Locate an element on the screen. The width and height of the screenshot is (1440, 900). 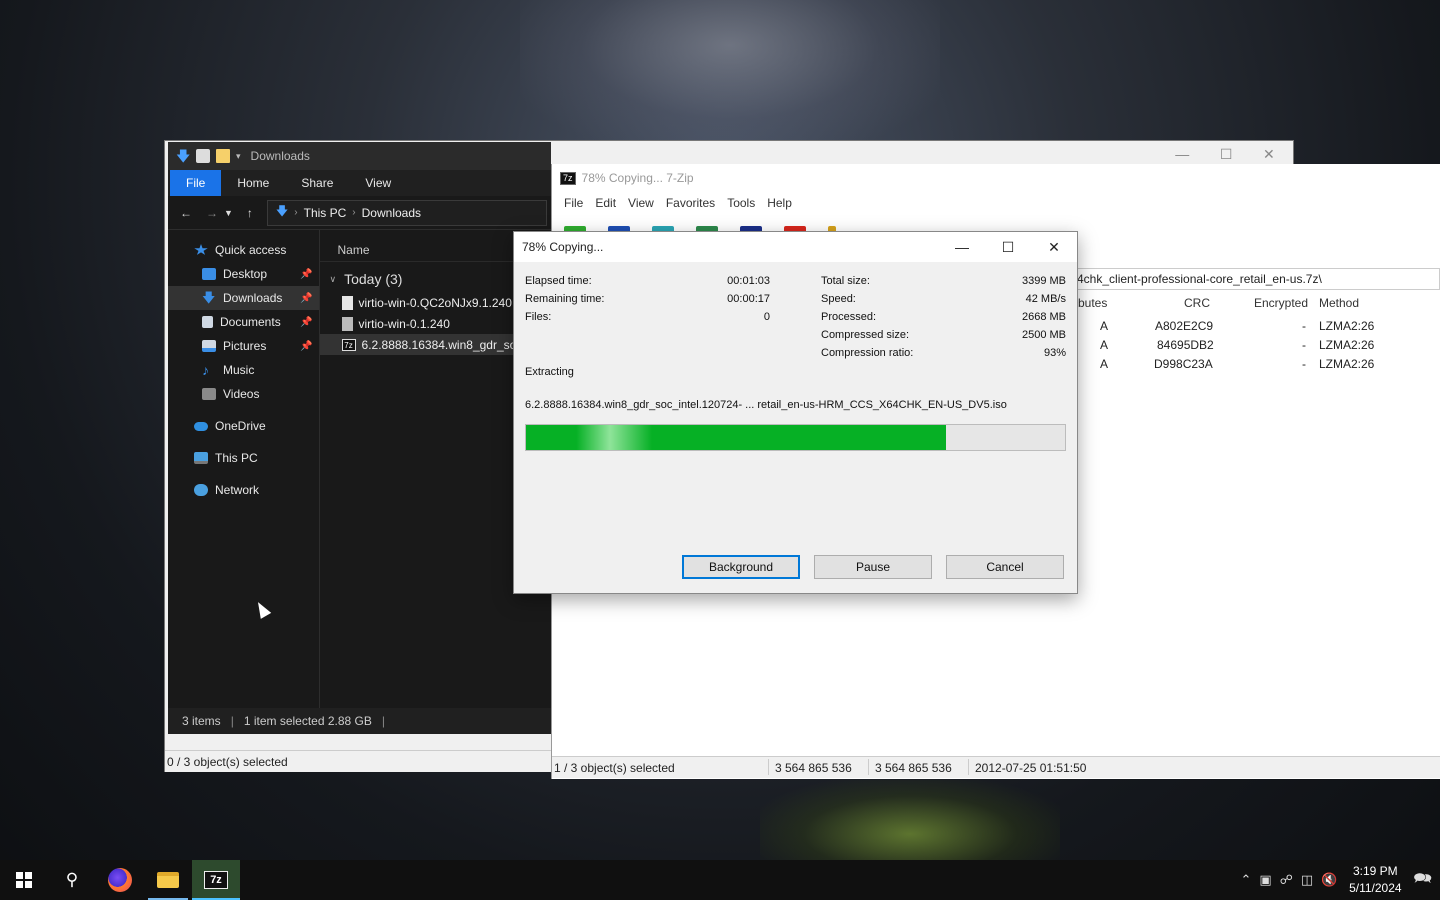
nav-item-this-pc: This PC is located at coordinates (243, 458).